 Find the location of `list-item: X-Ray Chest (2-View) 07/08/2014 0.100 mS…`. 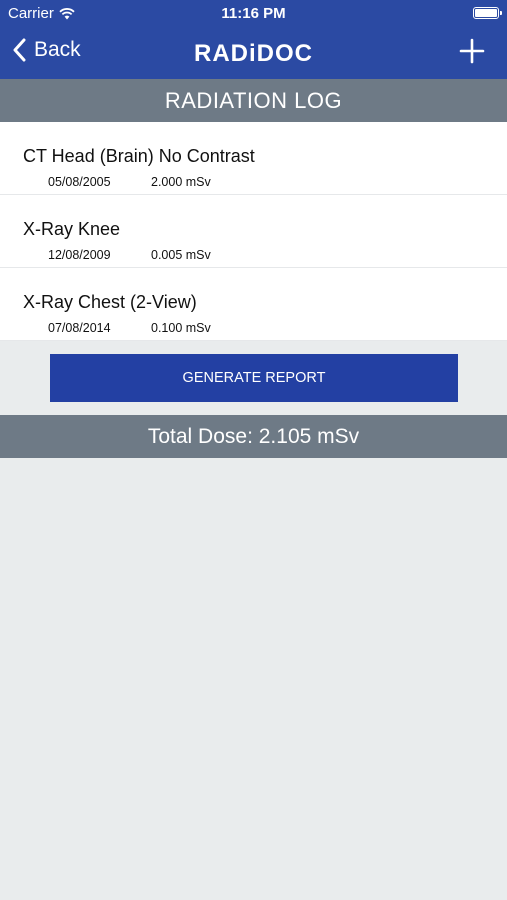

list-item: X-Ray Chest (2-View) 07/08/2014 0.100 mS… is located at coordinates (253, 304).